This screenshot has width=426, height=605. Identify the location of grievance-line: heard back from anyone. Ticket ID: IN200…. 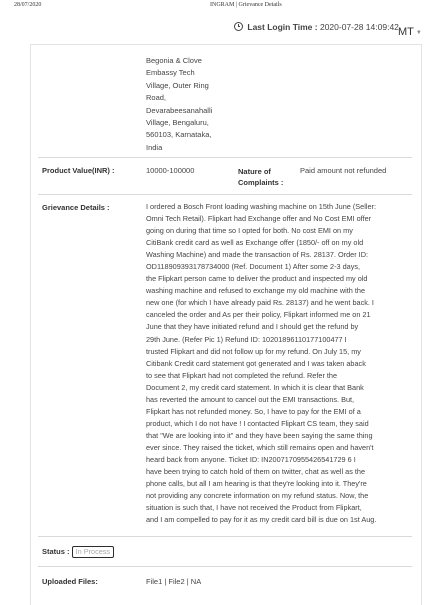
(251, 459).